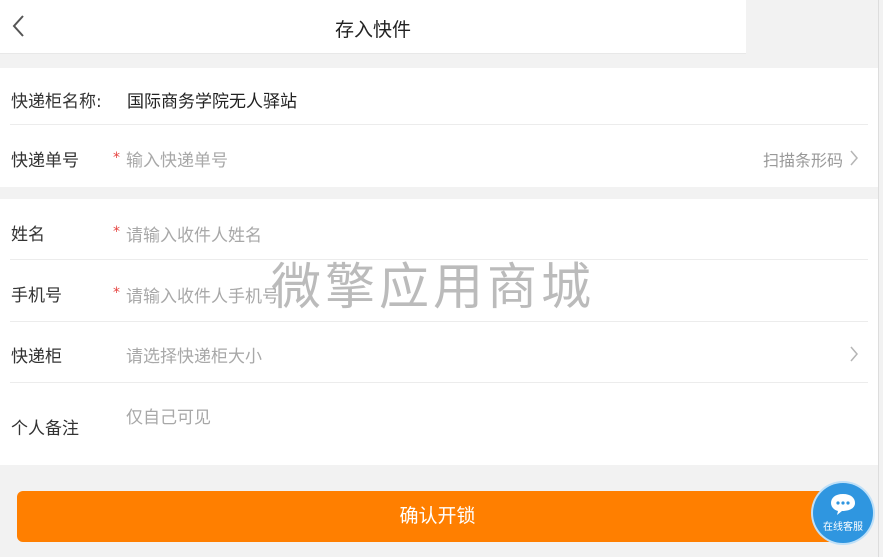  Describe the element at coordinates (843, 504) in the screenshot. I see `chat-bubble-icon` at that location.